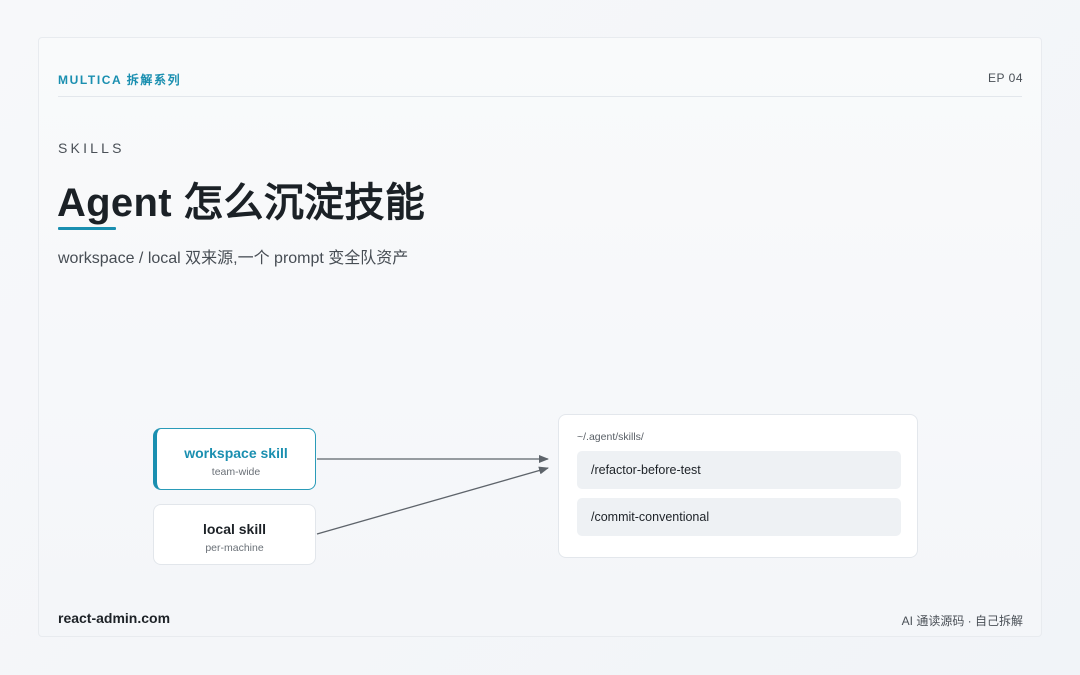 The width and height of the screenshot is (1080, 675). What do you see at coordinates (234, 548) in the screenshot?
I see `local-skill-scope: per-machine` at bounding box center [234, 548].